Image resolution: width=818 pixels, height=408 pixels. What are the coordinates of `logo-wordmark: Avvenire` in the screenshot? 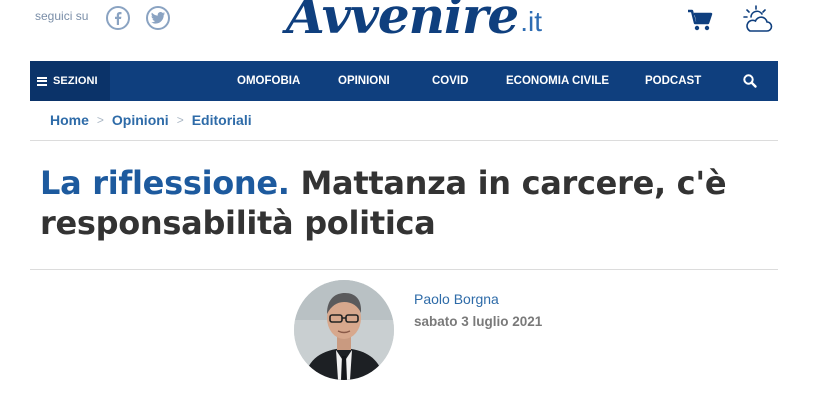 It's located at (402, 22).